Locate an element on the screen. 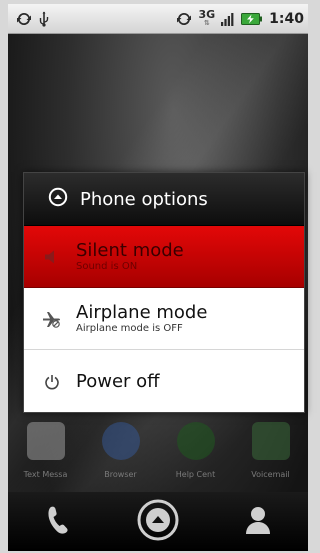  app-help-center: Help Cent is located at coordinates (196, 450).